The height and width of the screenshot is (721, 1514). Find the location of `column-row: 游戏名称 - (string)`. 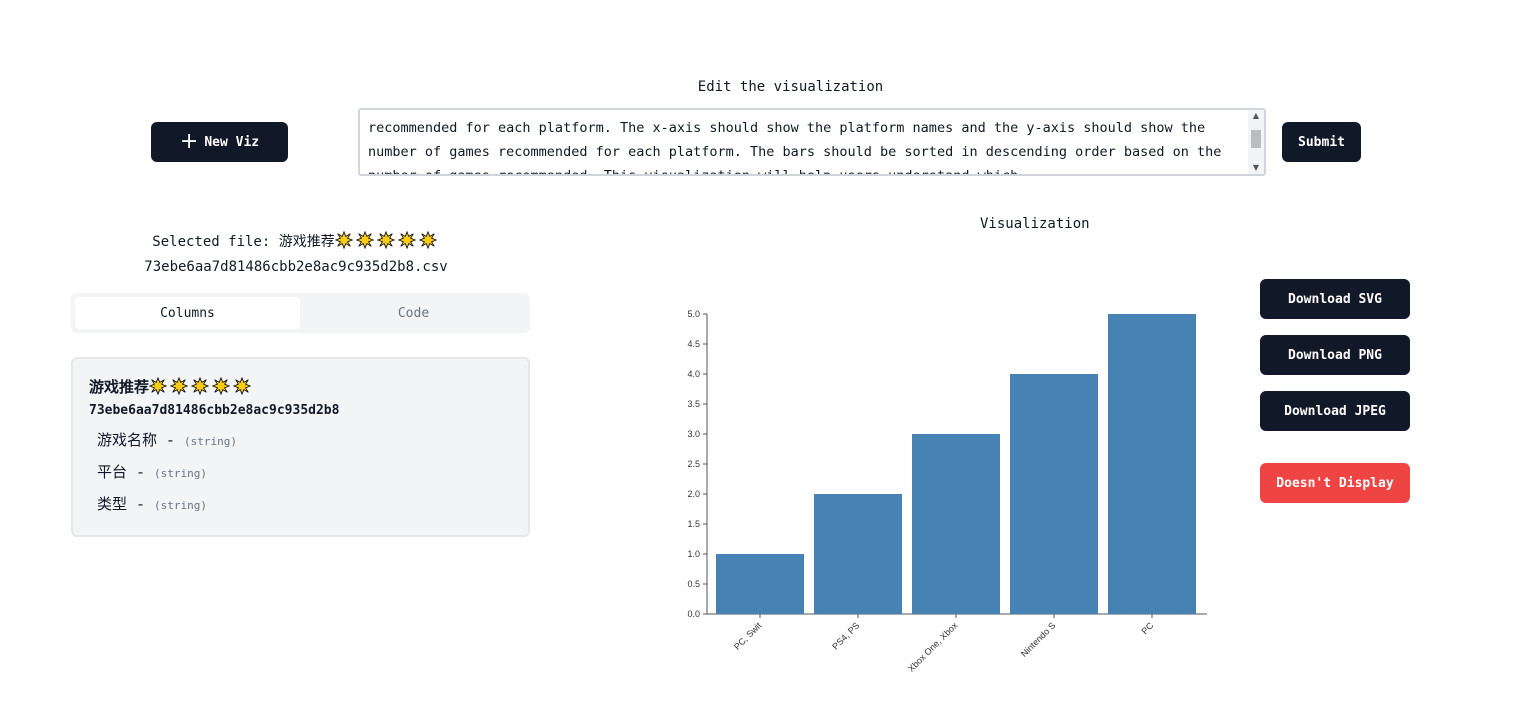

column-row: 游戏名称 - (string) is located at coordinates (167, 439).